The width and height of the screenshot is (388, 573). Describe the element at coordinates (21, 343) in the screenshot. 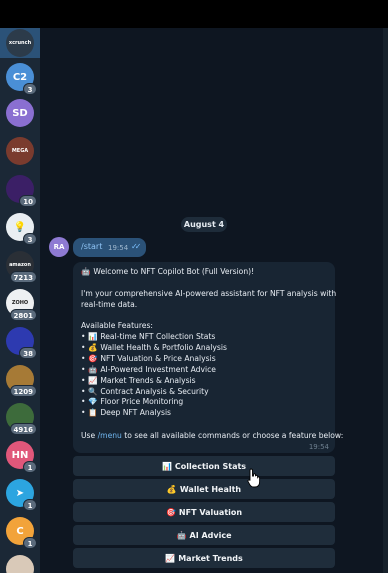

I see `sidebar-chat-8: 38` at that location.